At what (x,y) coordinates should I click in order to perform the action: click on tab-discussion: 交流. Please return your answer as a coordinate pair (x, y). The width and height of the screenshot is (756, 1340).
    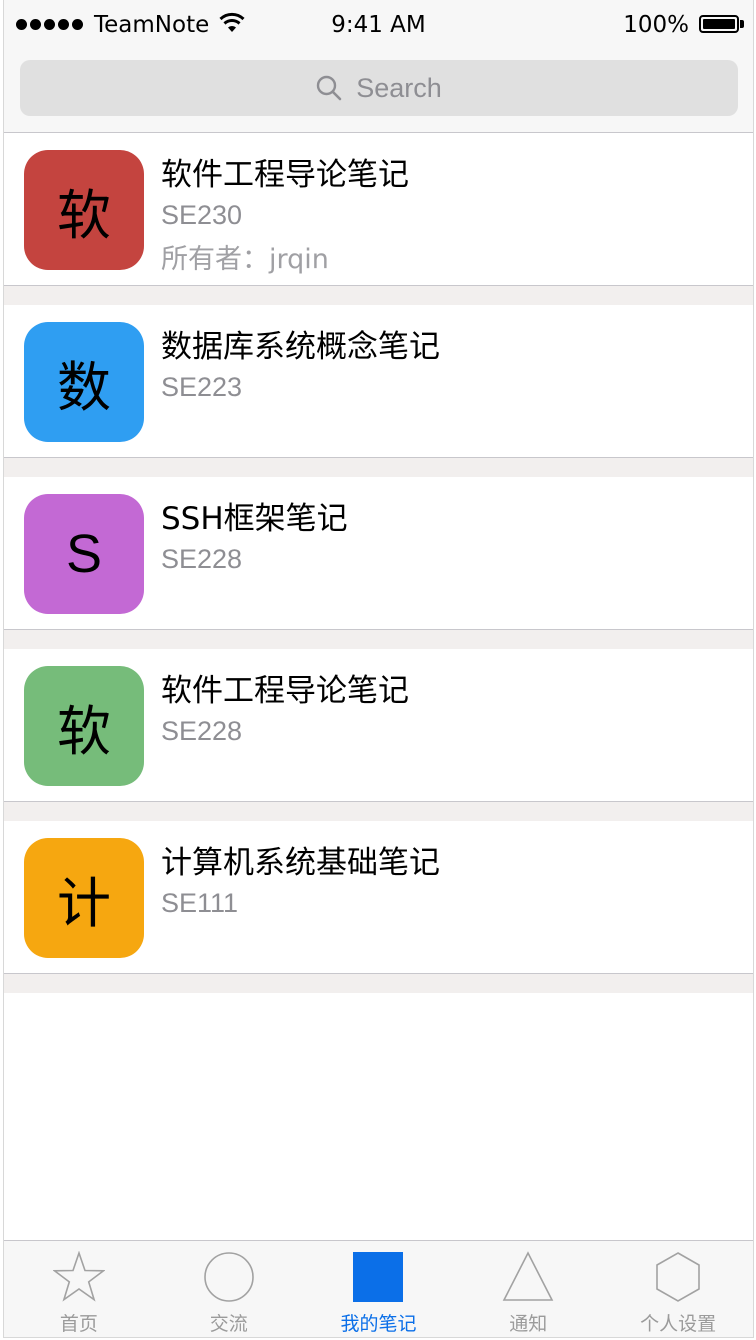
    Looking at the image, I should click on (229, 1289).